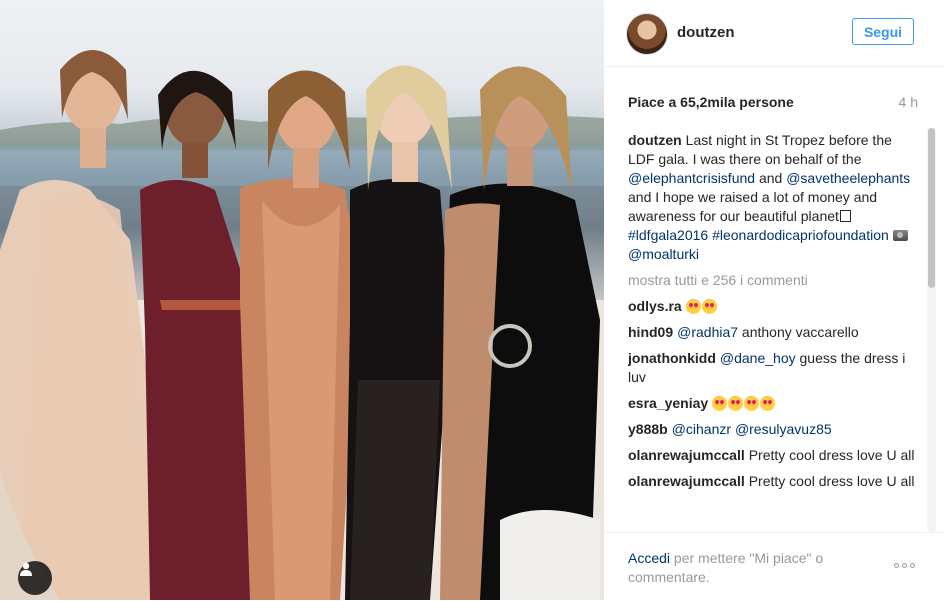  Describe the element at coordinates (650, 332) in the screenshot. I see `comment-author: hind09` at that location.